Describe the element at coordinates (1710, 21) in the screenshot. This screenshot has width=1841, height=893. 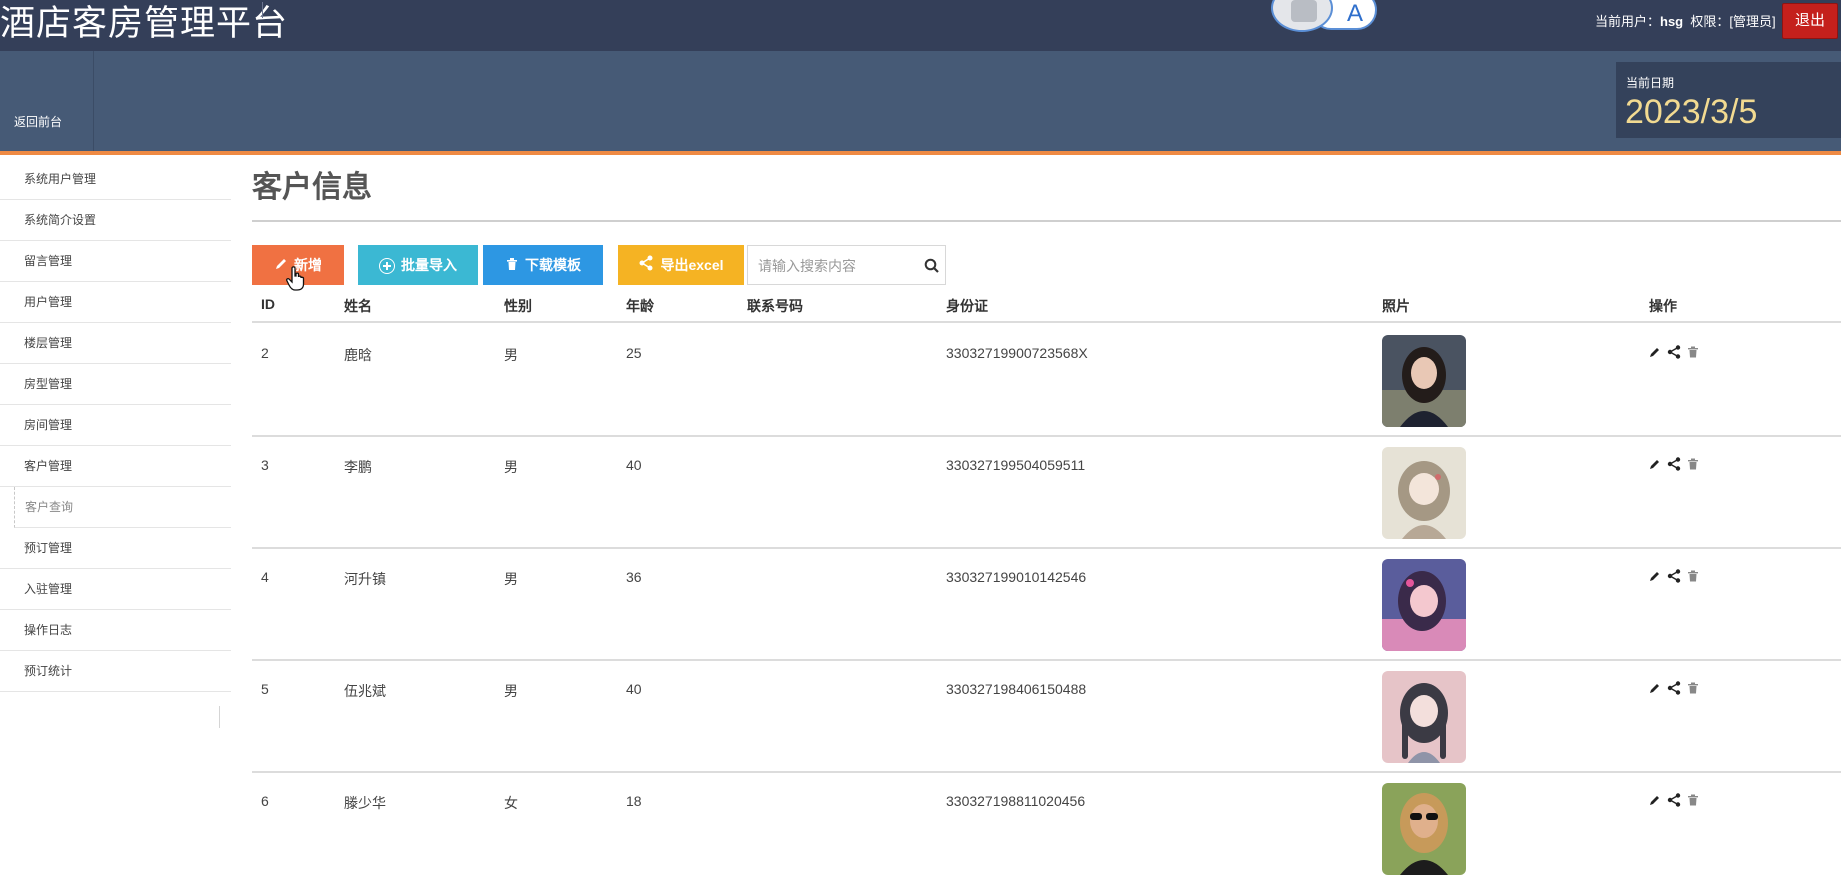
I see `role-label: 权限：` at that location.